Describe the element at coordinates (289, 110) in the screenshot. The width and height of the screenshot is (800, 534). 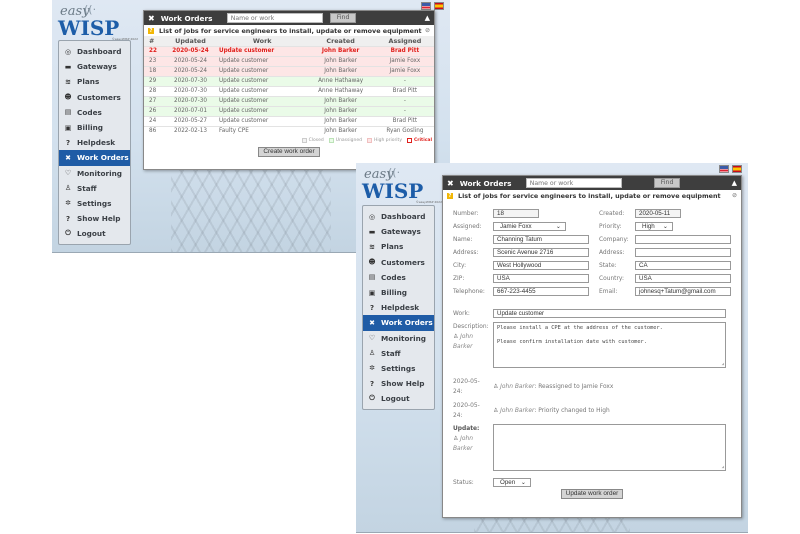
I see `table-row: 26 2020-07-01 Update customer John Barker -` at that location.